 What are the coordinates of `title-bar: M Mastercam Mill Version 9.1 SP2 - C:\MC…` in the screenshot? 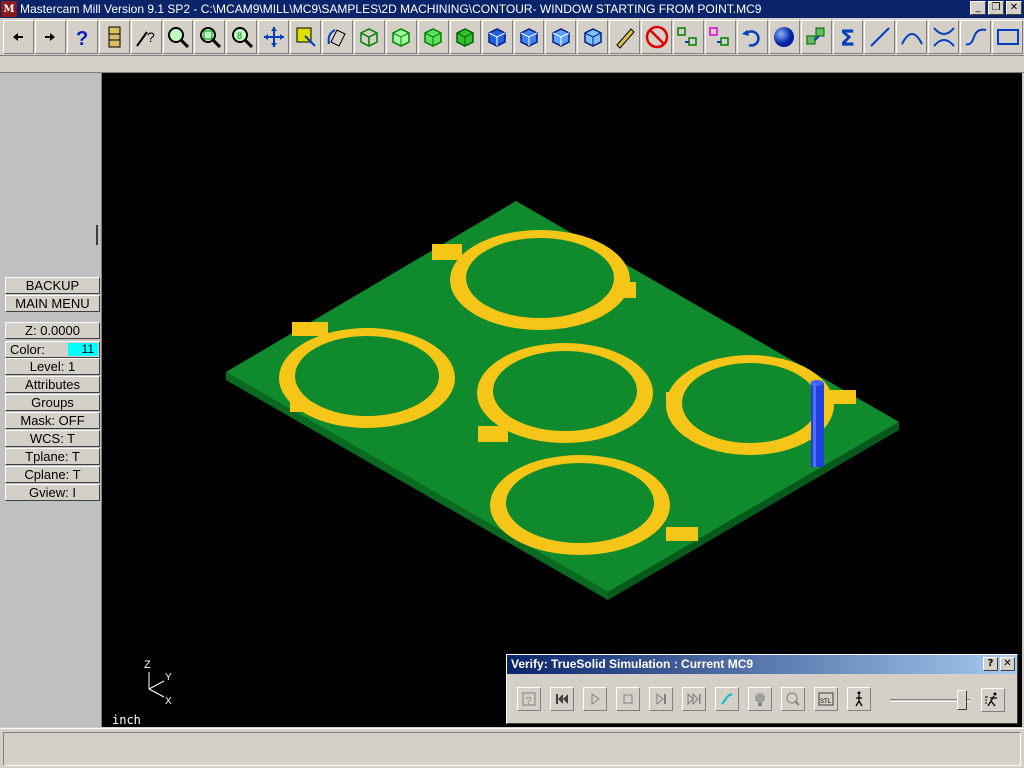 It's located at (512, 9).